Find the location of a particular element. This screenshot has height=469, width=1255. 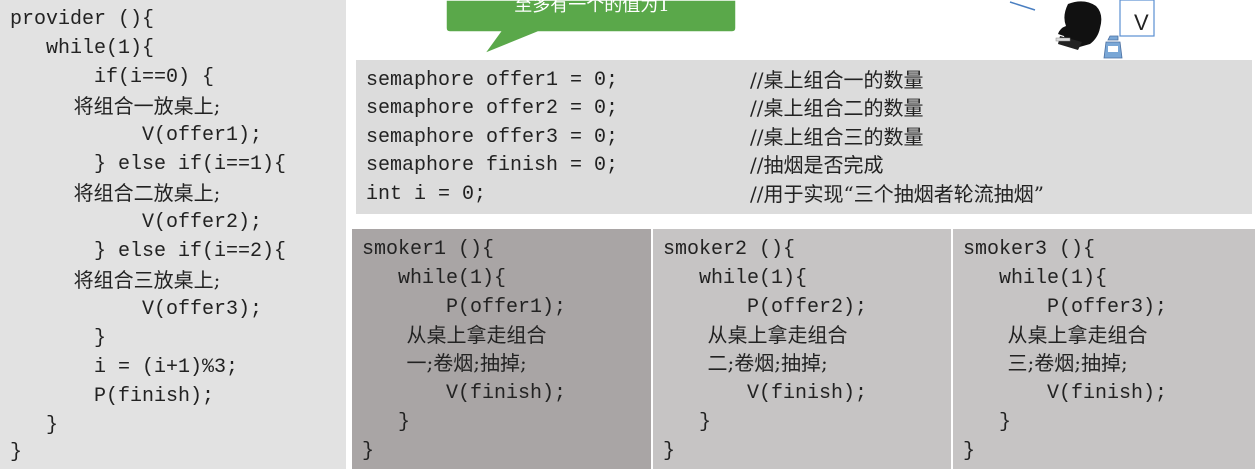

smoker3-line-7: } is located at coordinates (987, 422).